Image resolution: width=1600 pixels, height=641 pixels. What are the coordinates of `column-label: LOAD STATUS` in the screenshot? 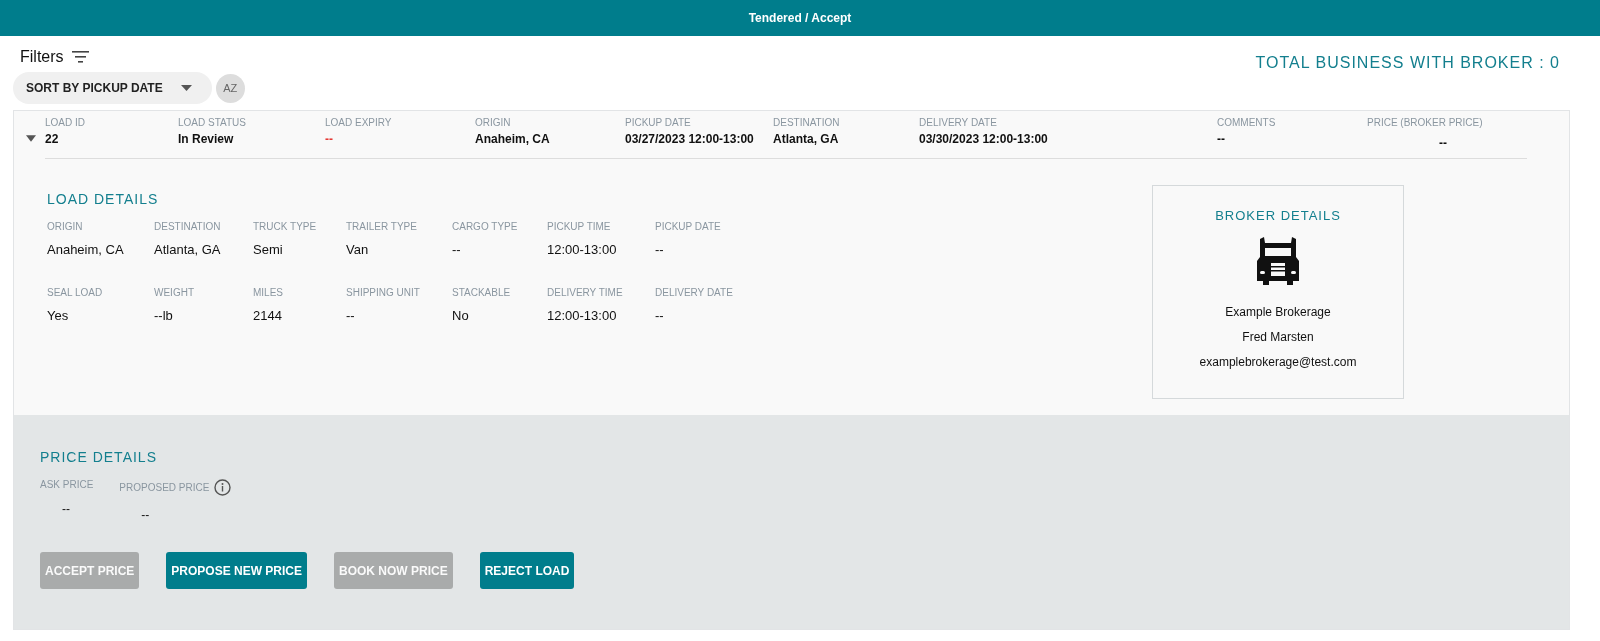 It's located at (212, 122).